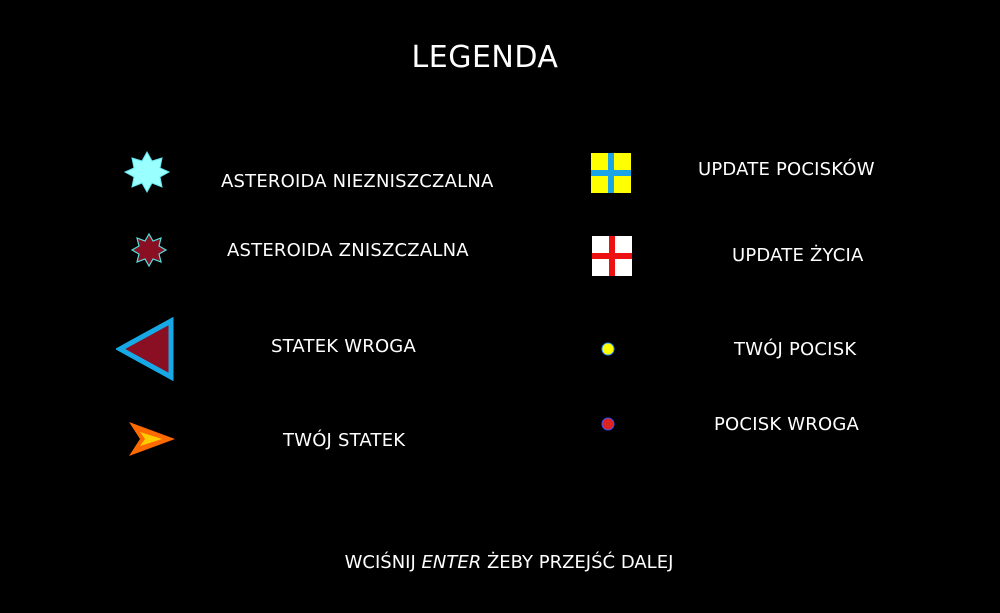 This screenshot has height=613, width=1000. I want to click on destructible-asteroid-icon, so click(149, 250).